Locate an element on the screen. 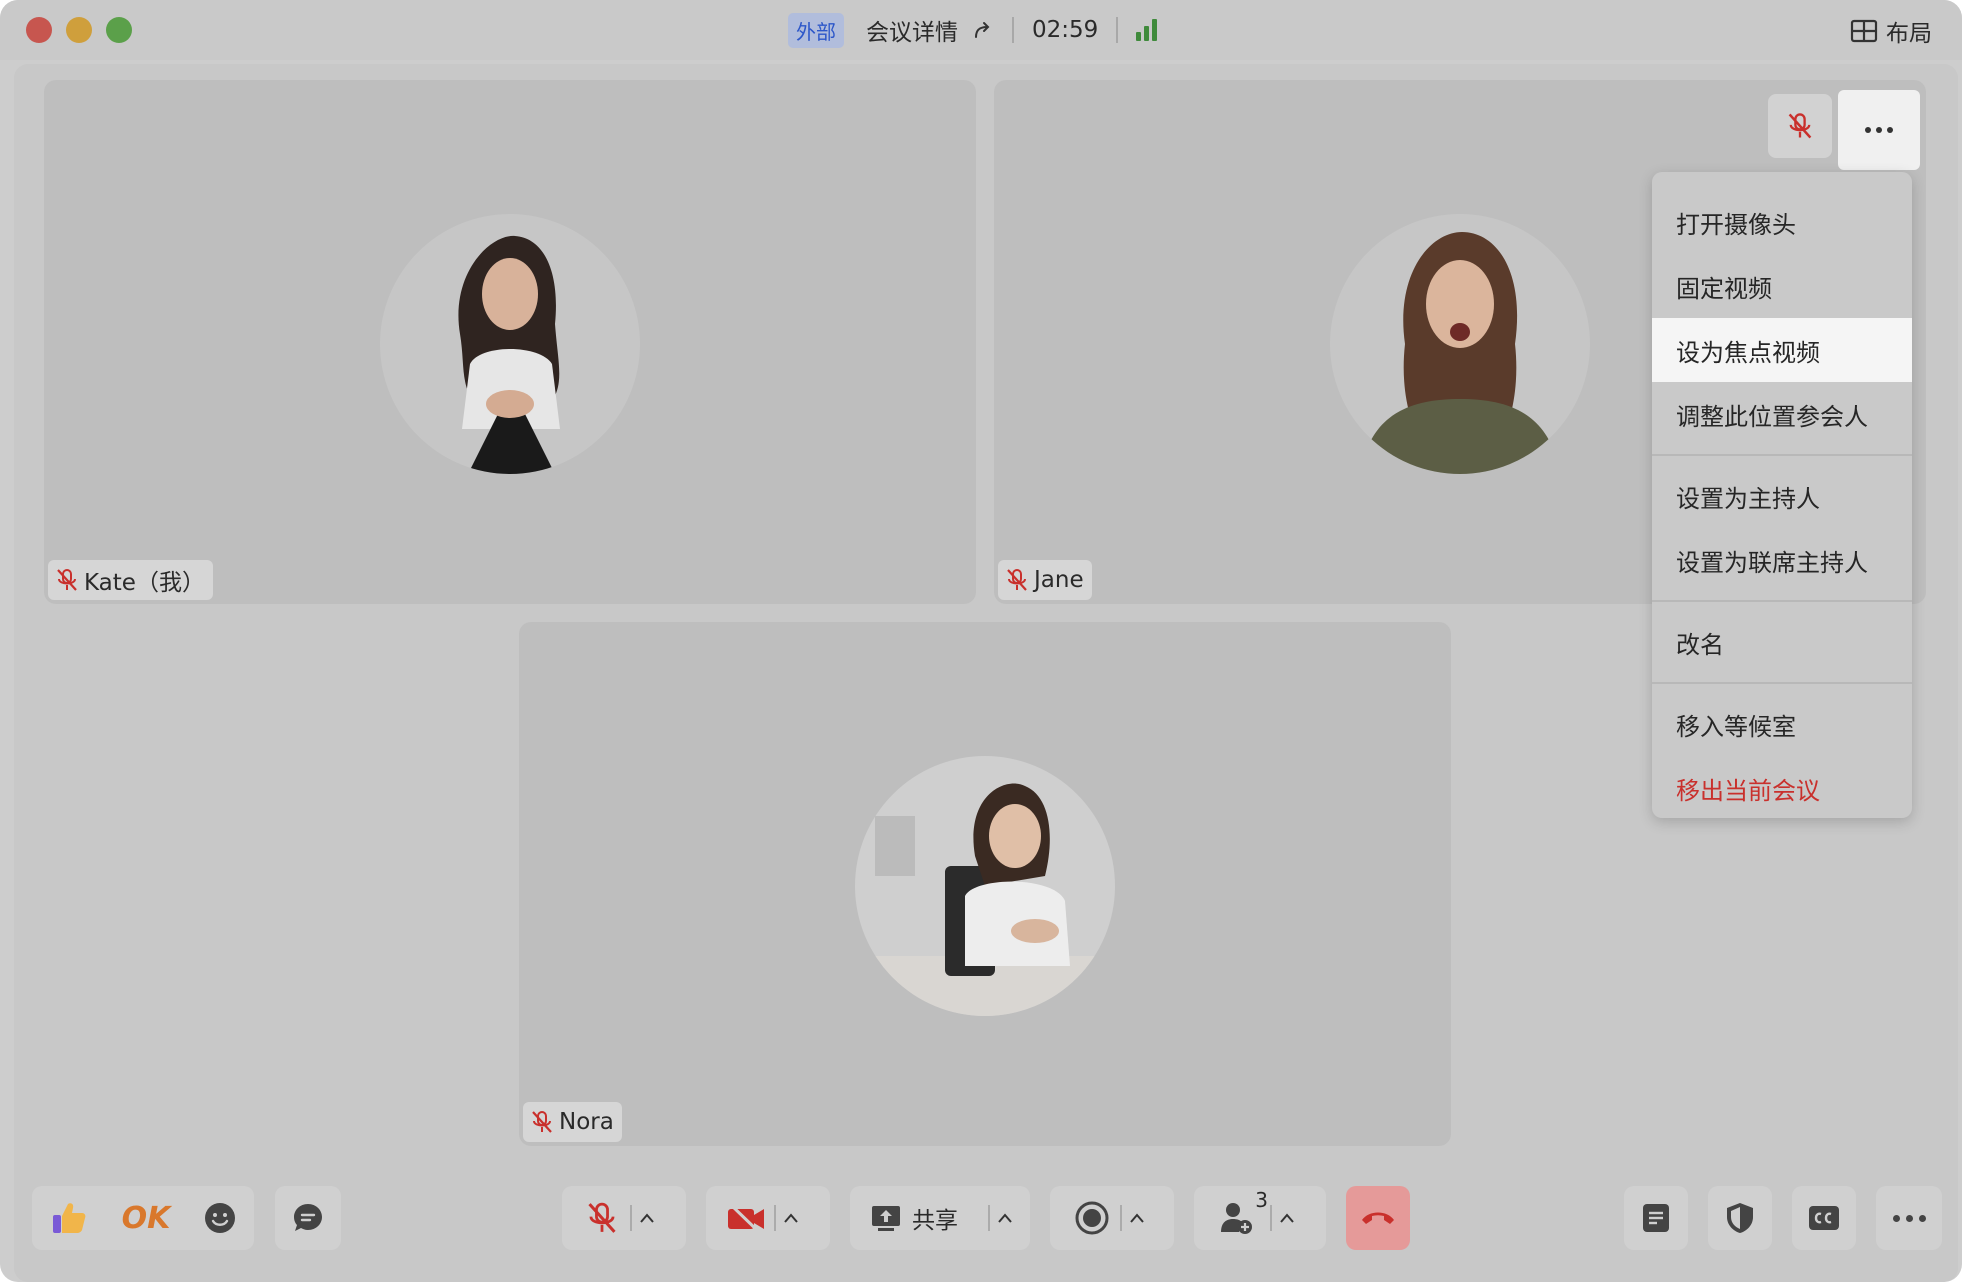  chat-group is located at coordinates (308, 1218).